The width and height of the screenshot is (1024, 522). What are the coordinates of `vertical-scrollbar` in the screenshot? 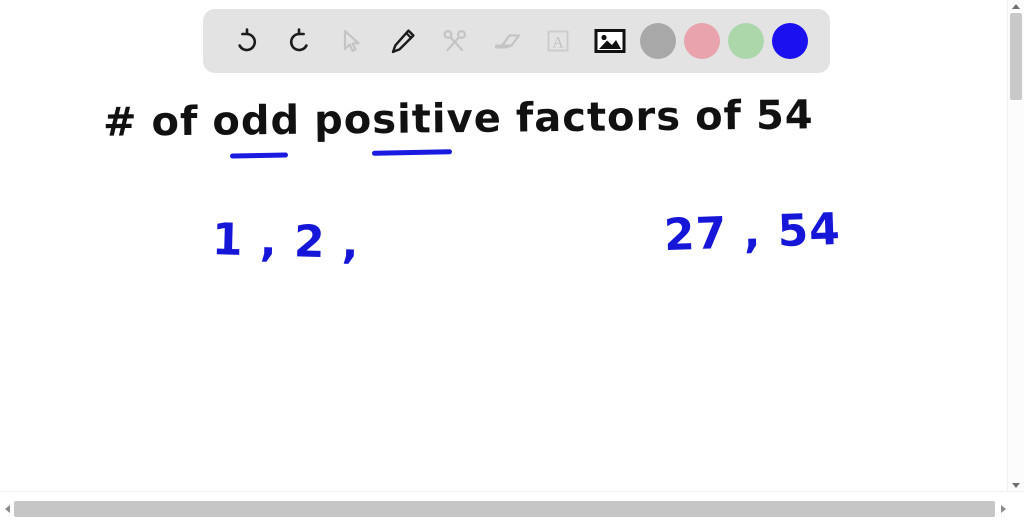 It's located at (1015, 246).